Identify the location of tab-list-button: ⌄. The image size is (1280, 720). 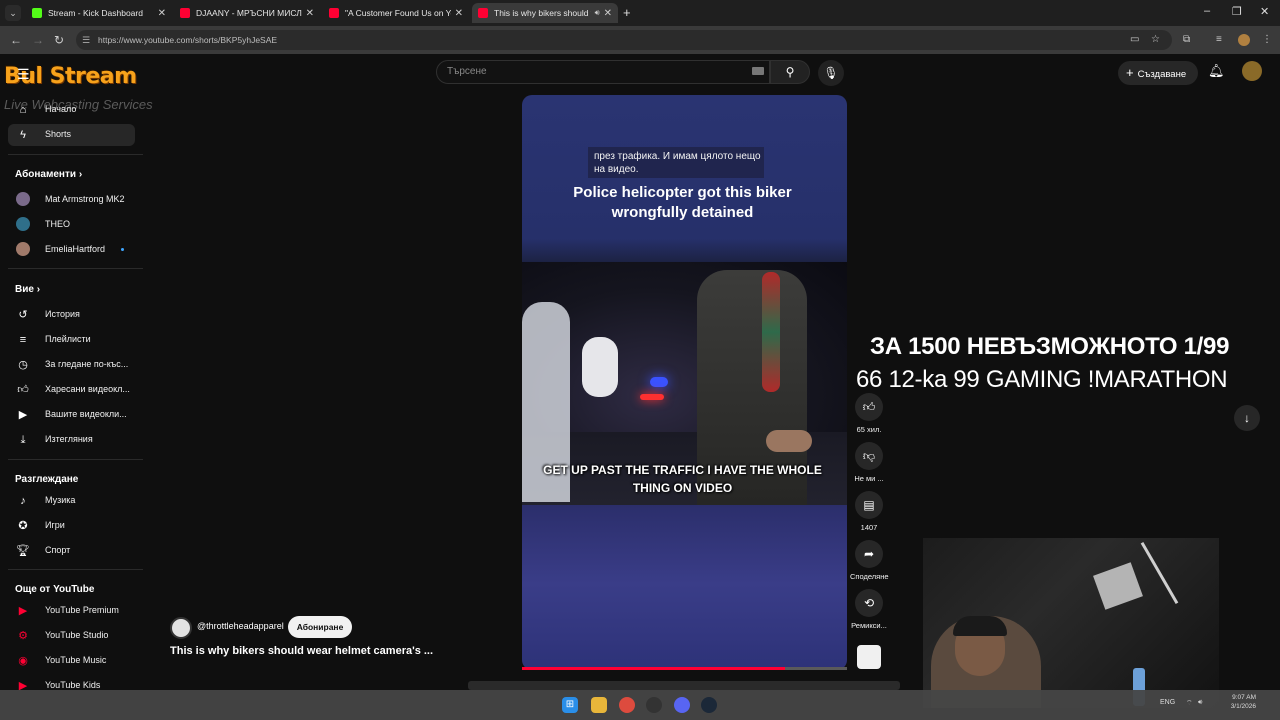
(13, 13).